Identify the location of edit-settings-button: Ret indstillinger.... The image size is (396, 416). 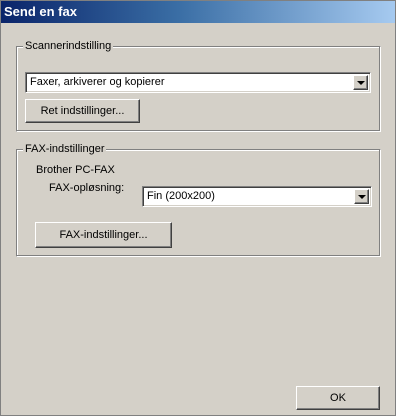
(82, 111).